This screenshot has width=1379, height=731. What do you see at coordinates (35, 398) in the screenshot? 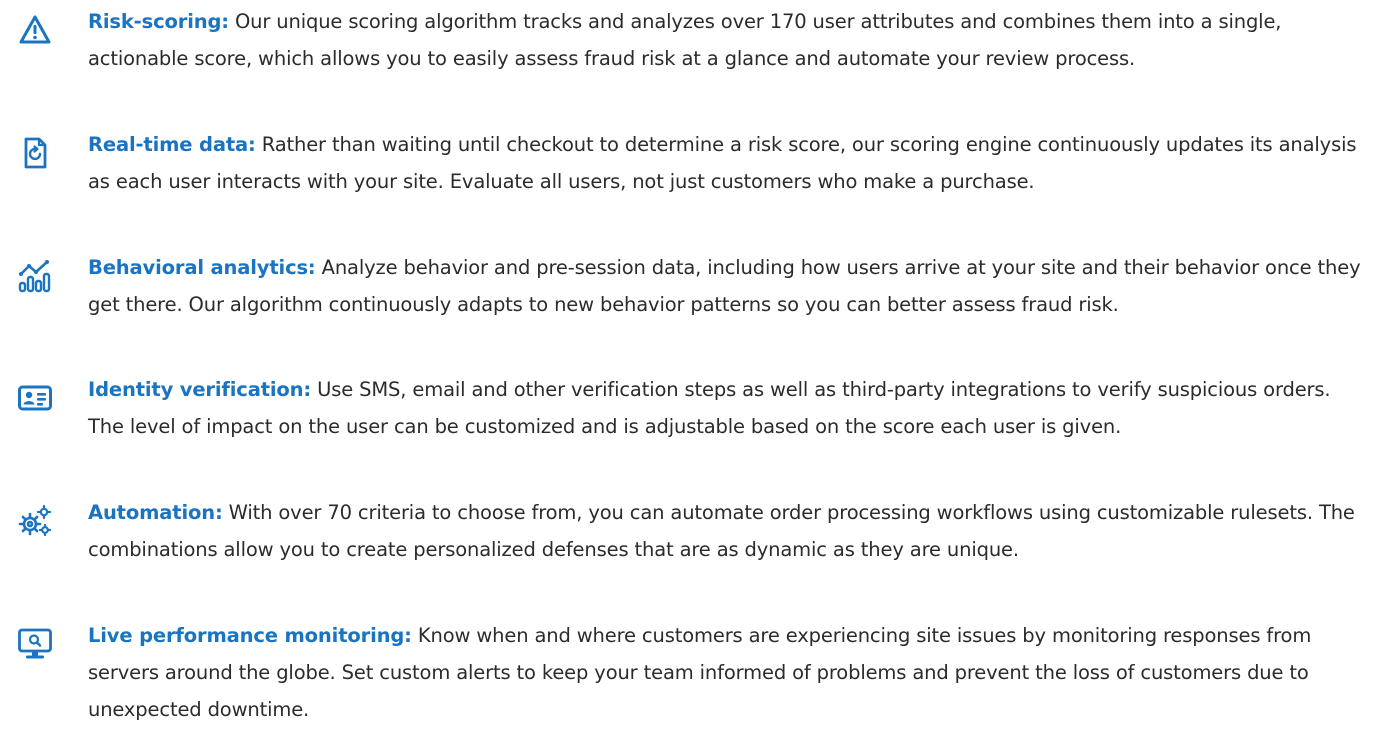
I see `id-card-icon` at bounding box center [35, 398].